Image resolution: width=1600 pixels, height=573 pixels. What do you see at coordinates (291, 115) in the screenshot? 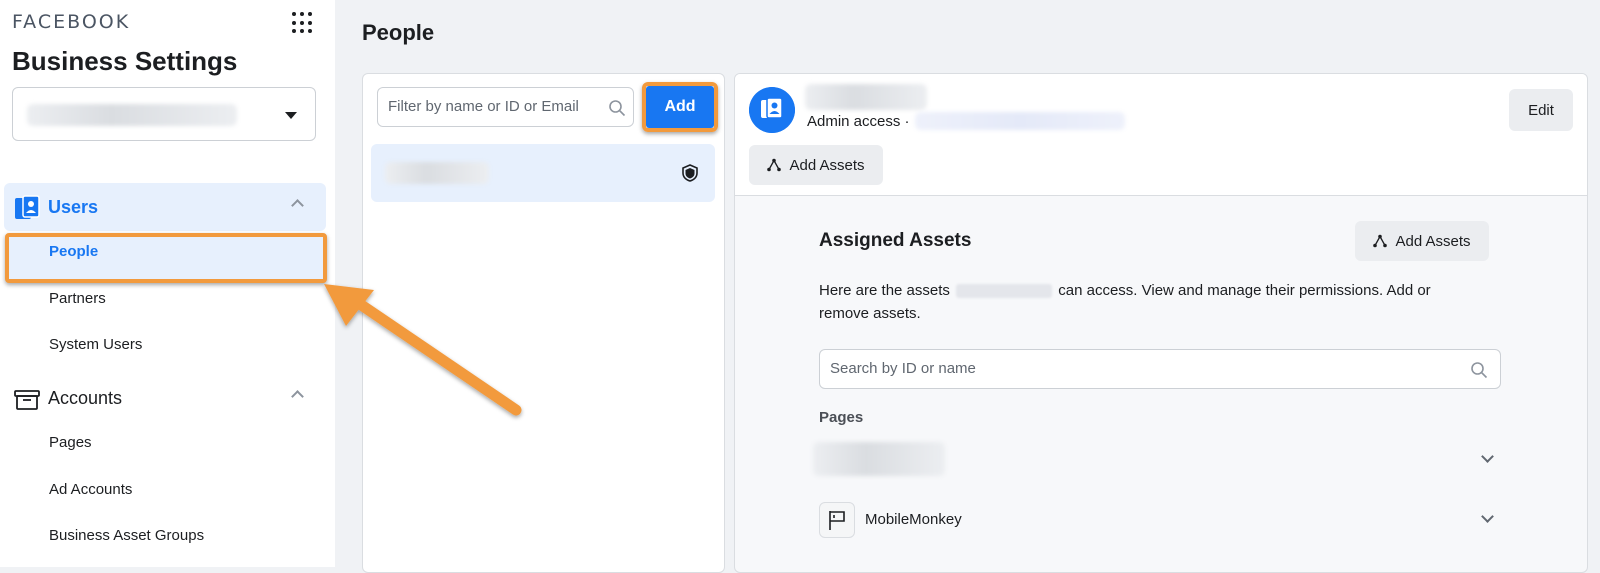
I see `caret-down-icon` at bounding box center [291, 115].